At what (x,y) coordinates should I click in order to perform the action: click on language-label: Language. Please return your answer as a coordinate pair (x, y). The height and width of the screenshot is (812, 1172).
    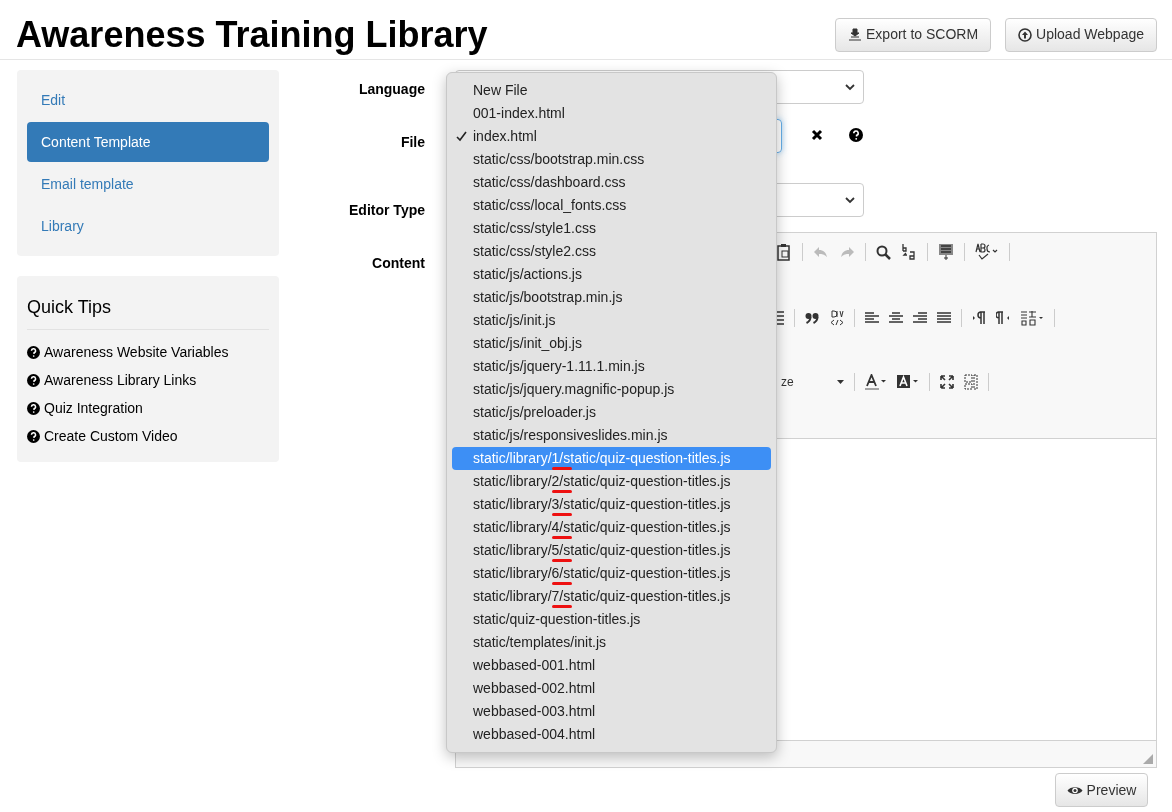
    Looking at the image, I should click on (391, 89).